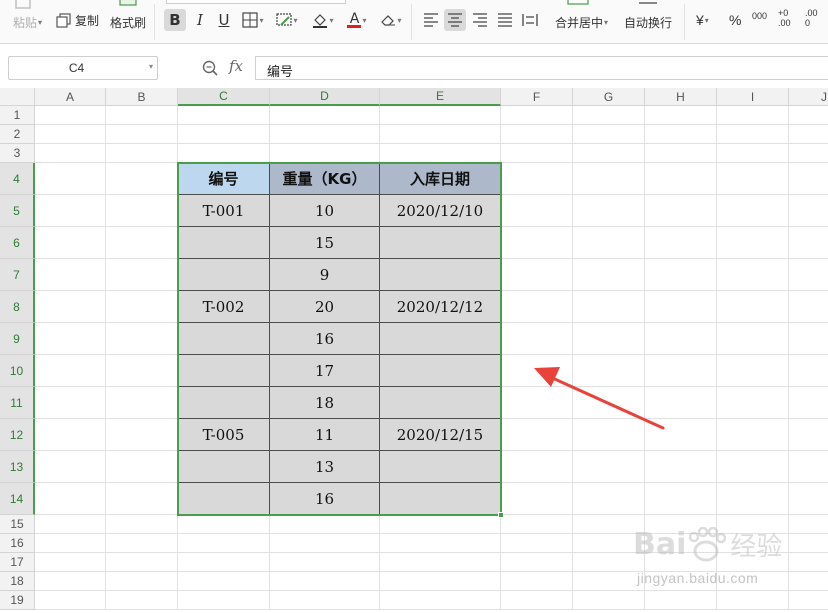 The width and height of the screenshot is (828, 613). I want to click on font-color-button: A ▾, so click(357, 20).